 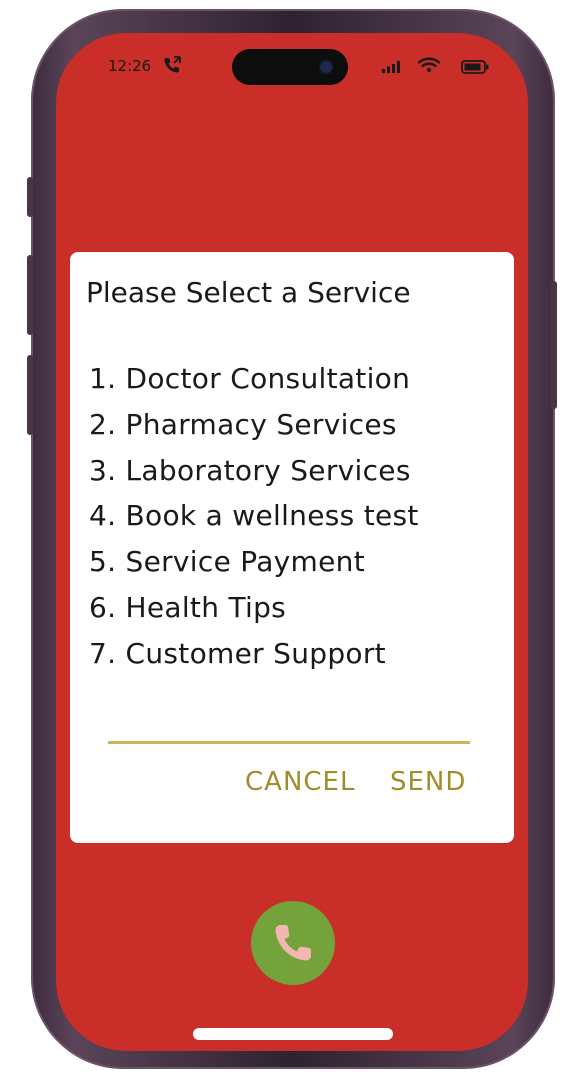 I want to click on call-button, so click(x=293, y=943).